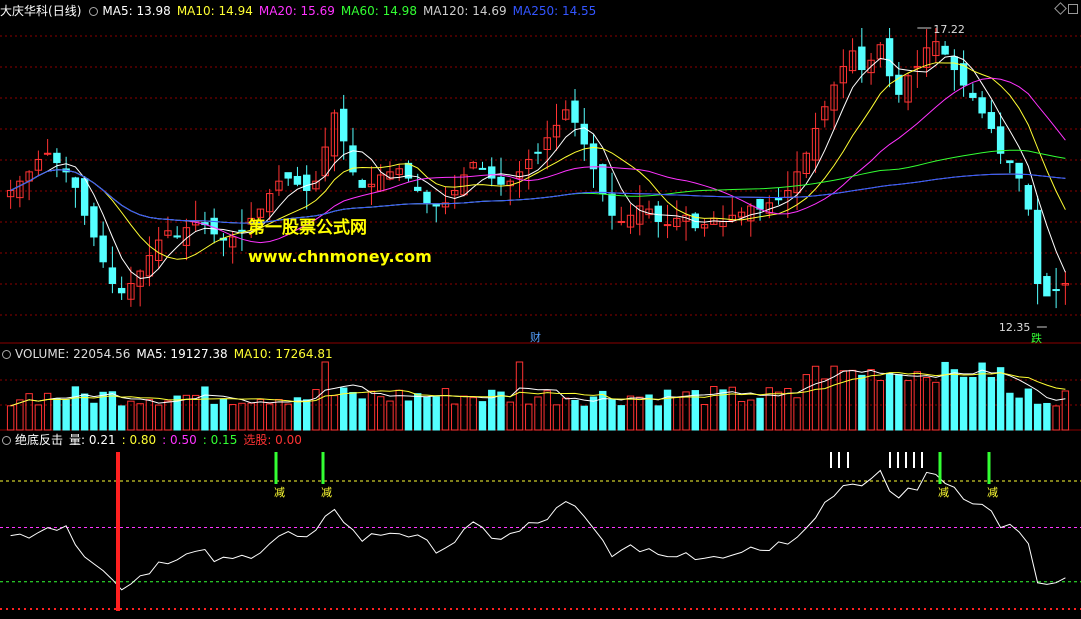 Image resolution: width=1081 pixels, height=619 pixels. What do you see at coordinates (272, 440) in the screenshot?
I see `indicator-param-4: 选股: 0.00` at bounding box center [272, 440].